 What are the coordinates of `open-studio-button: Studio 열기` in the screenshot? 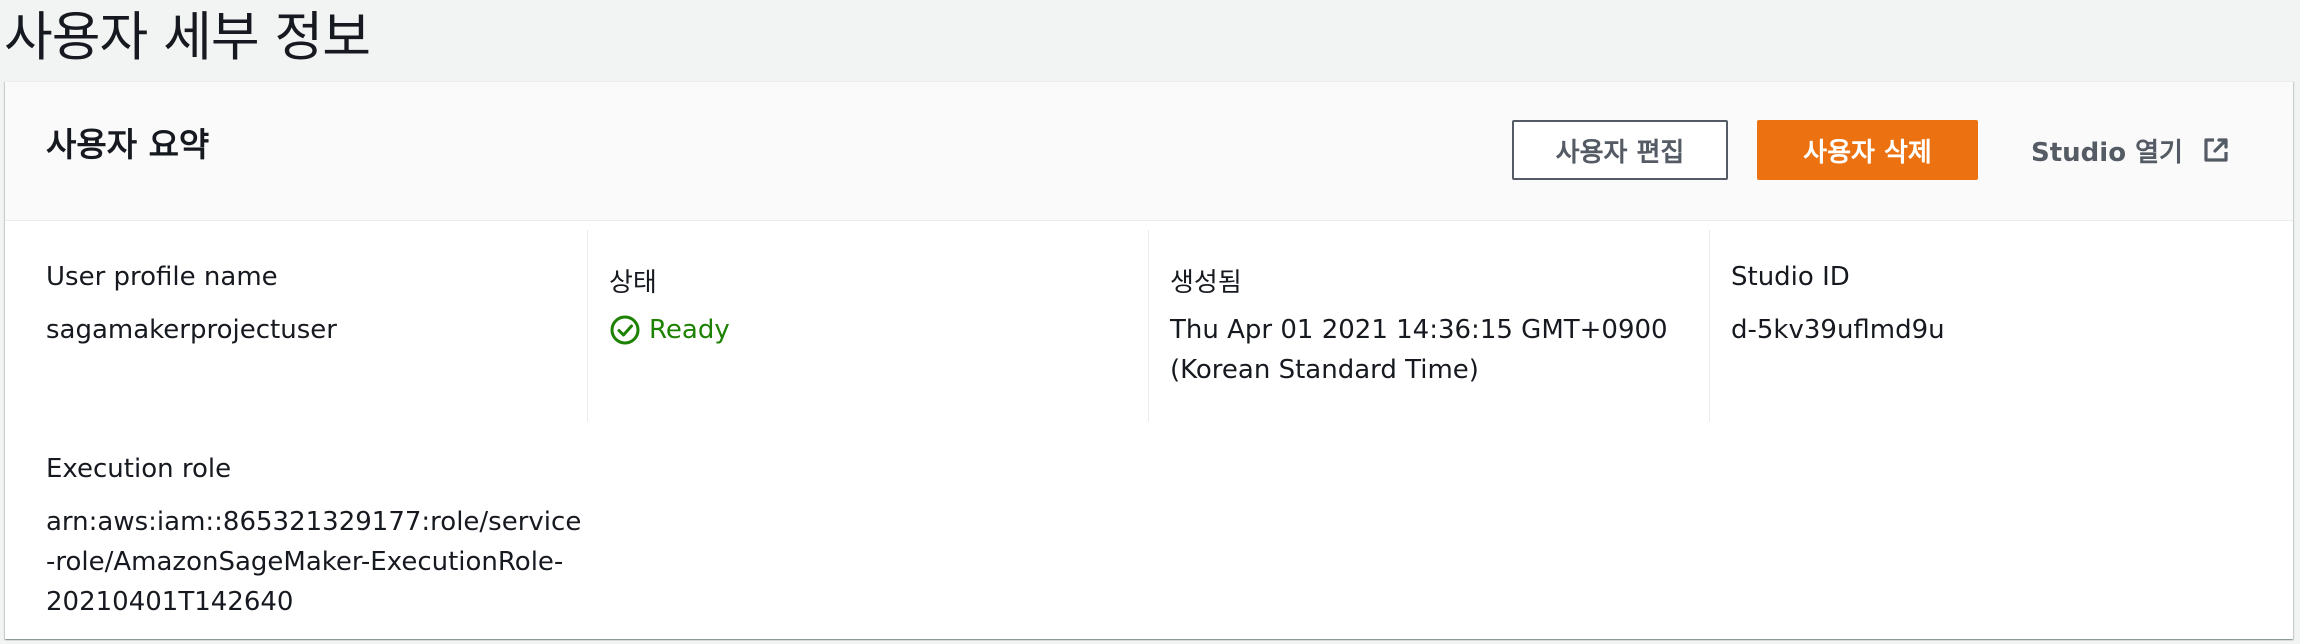 It's located at (2120, 150).